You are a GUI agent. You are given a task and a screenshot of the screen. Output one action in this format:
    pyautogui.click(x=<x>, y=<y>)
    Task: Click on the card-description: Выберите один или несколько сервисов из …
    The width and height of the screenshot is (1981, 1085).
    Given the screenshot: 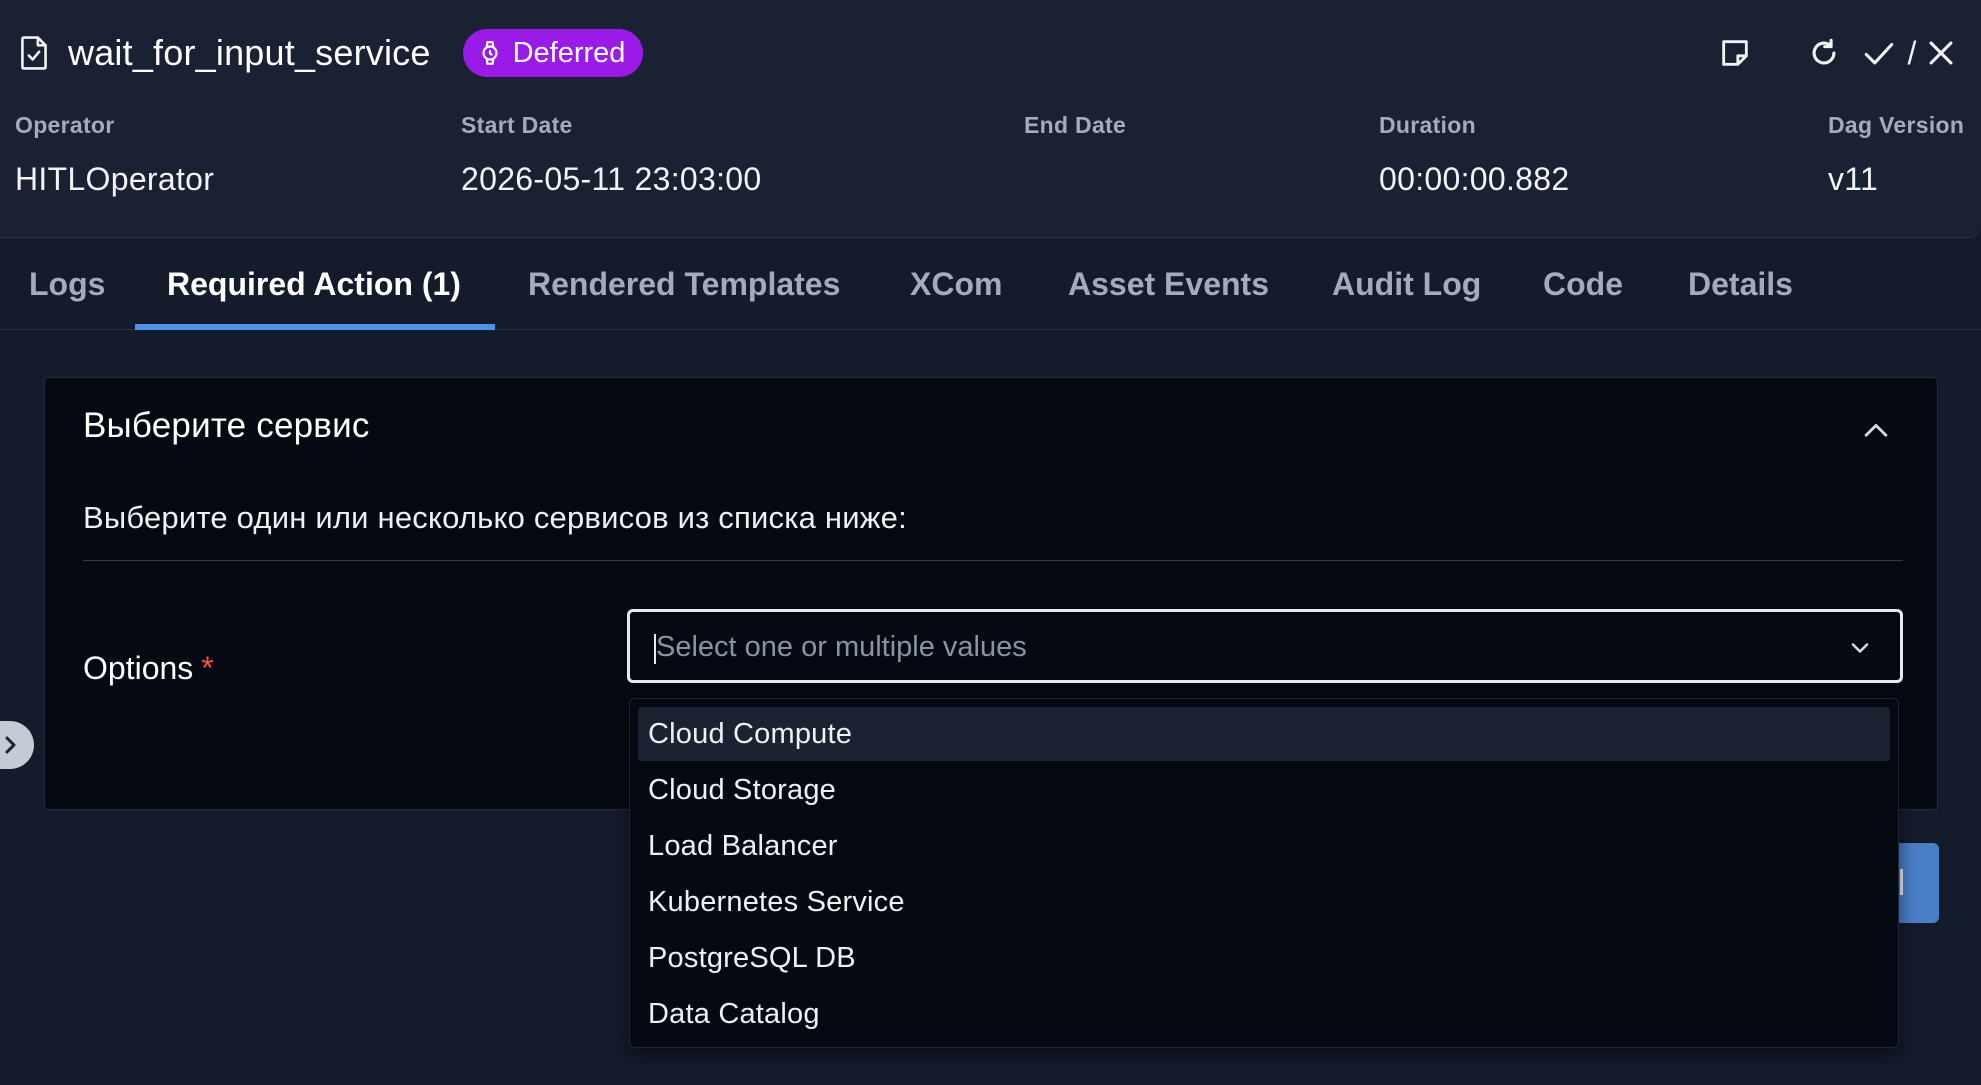 What is the action you would take?
    pyautogui.click(x=495, y=517)
    